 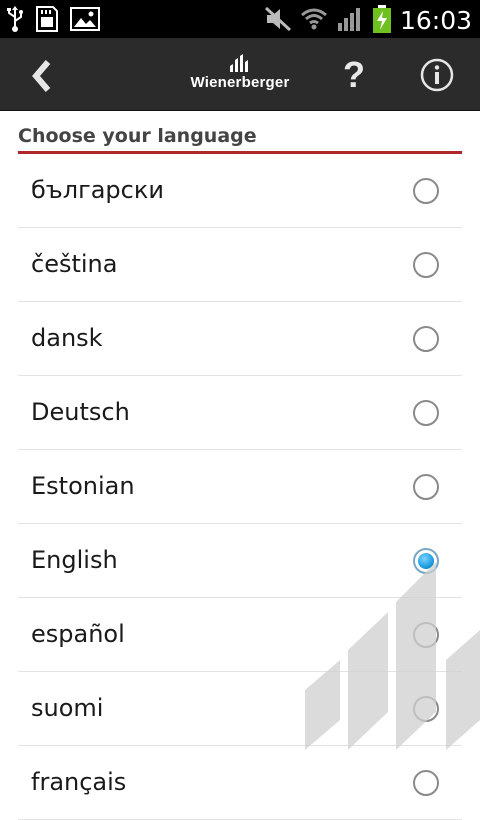 What do you see at coordinates (240, 561) in the screenshot?
I see `language-row: English` at bounding box center [240, 561].